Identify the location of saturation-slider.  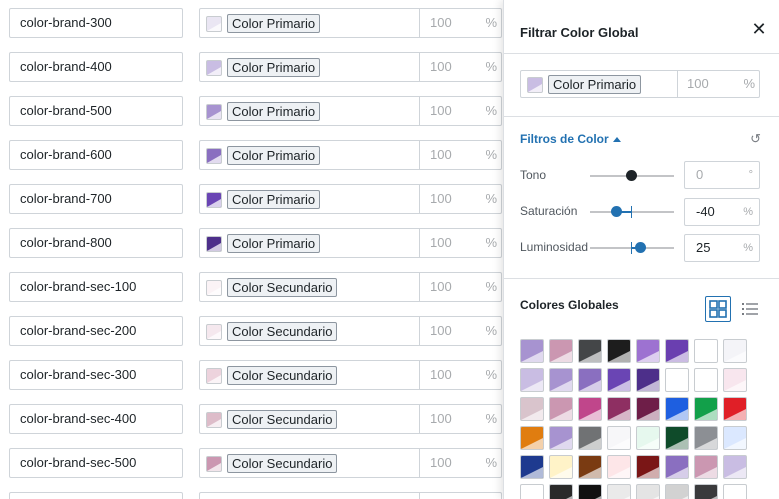
(632, 212).